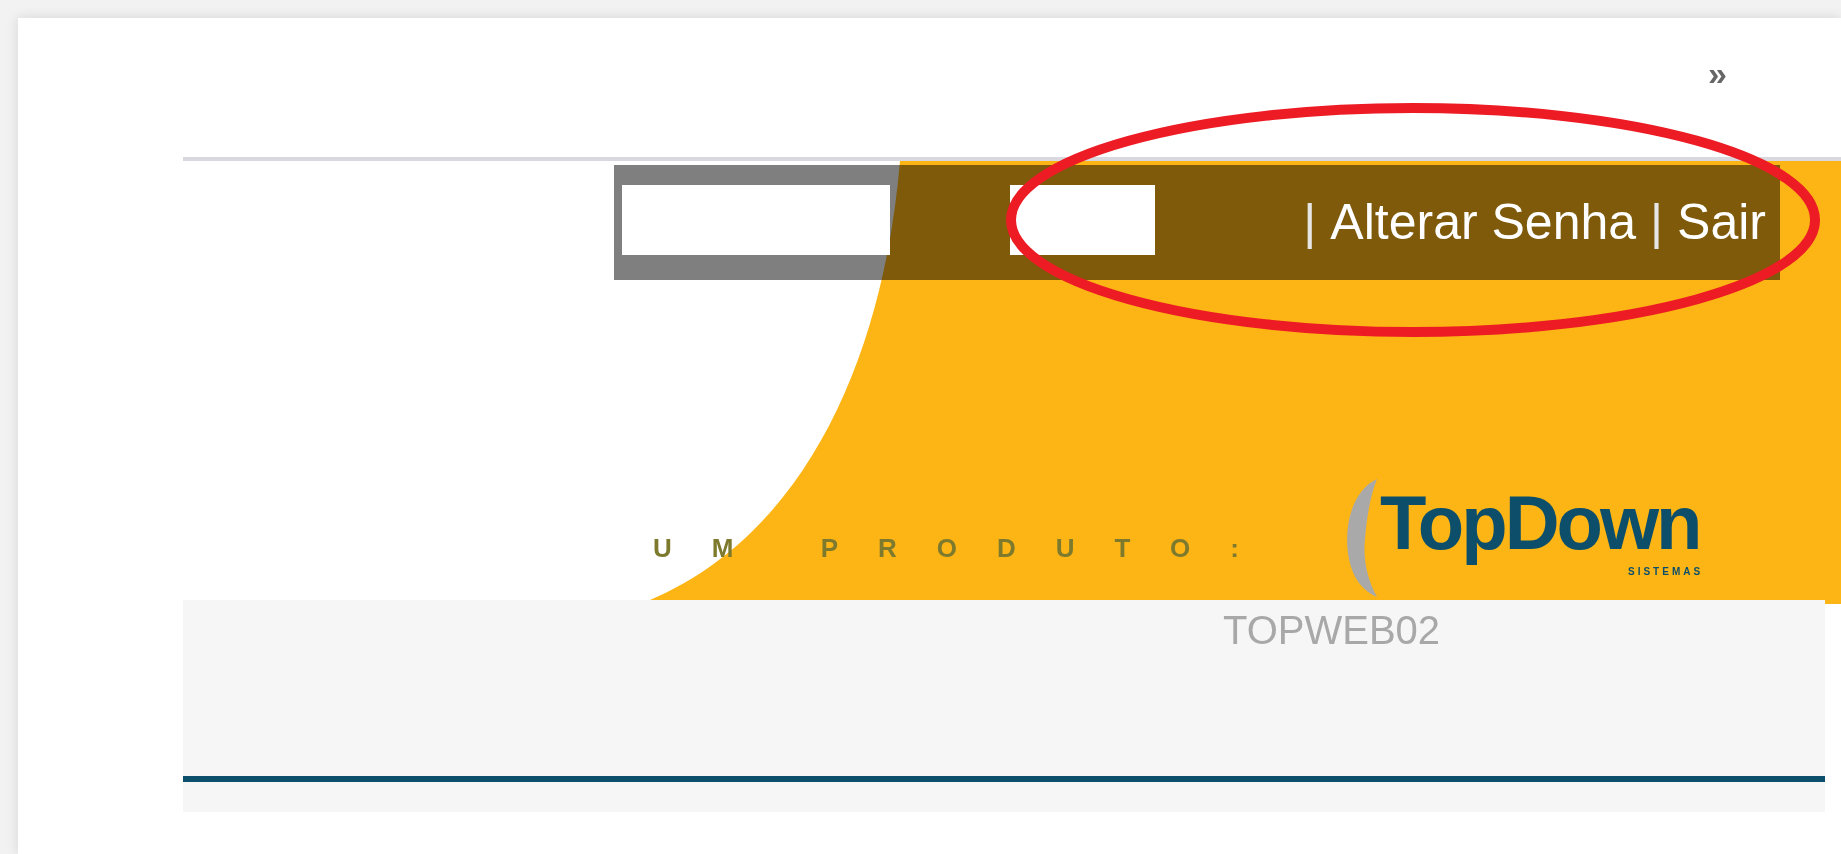  Describe the element at coordinates (1717, 73) in the screenshot. I see `expand-toggle: »` at that location.